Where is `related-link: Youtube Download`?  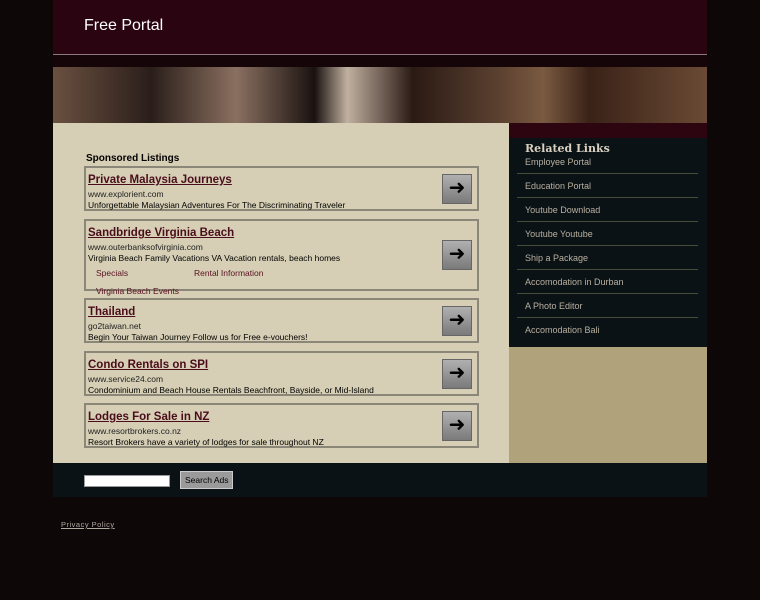
related-link: Youtube Download is located at coordinates (607, 212).